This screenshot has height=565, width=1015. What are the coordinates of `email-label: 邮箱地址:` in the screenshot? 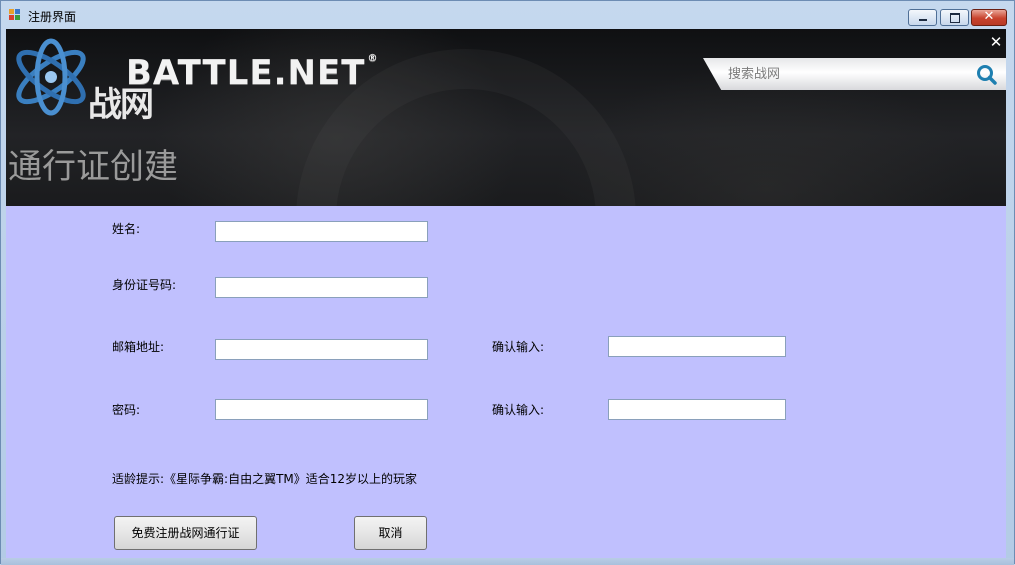 It's located at (138, 347).